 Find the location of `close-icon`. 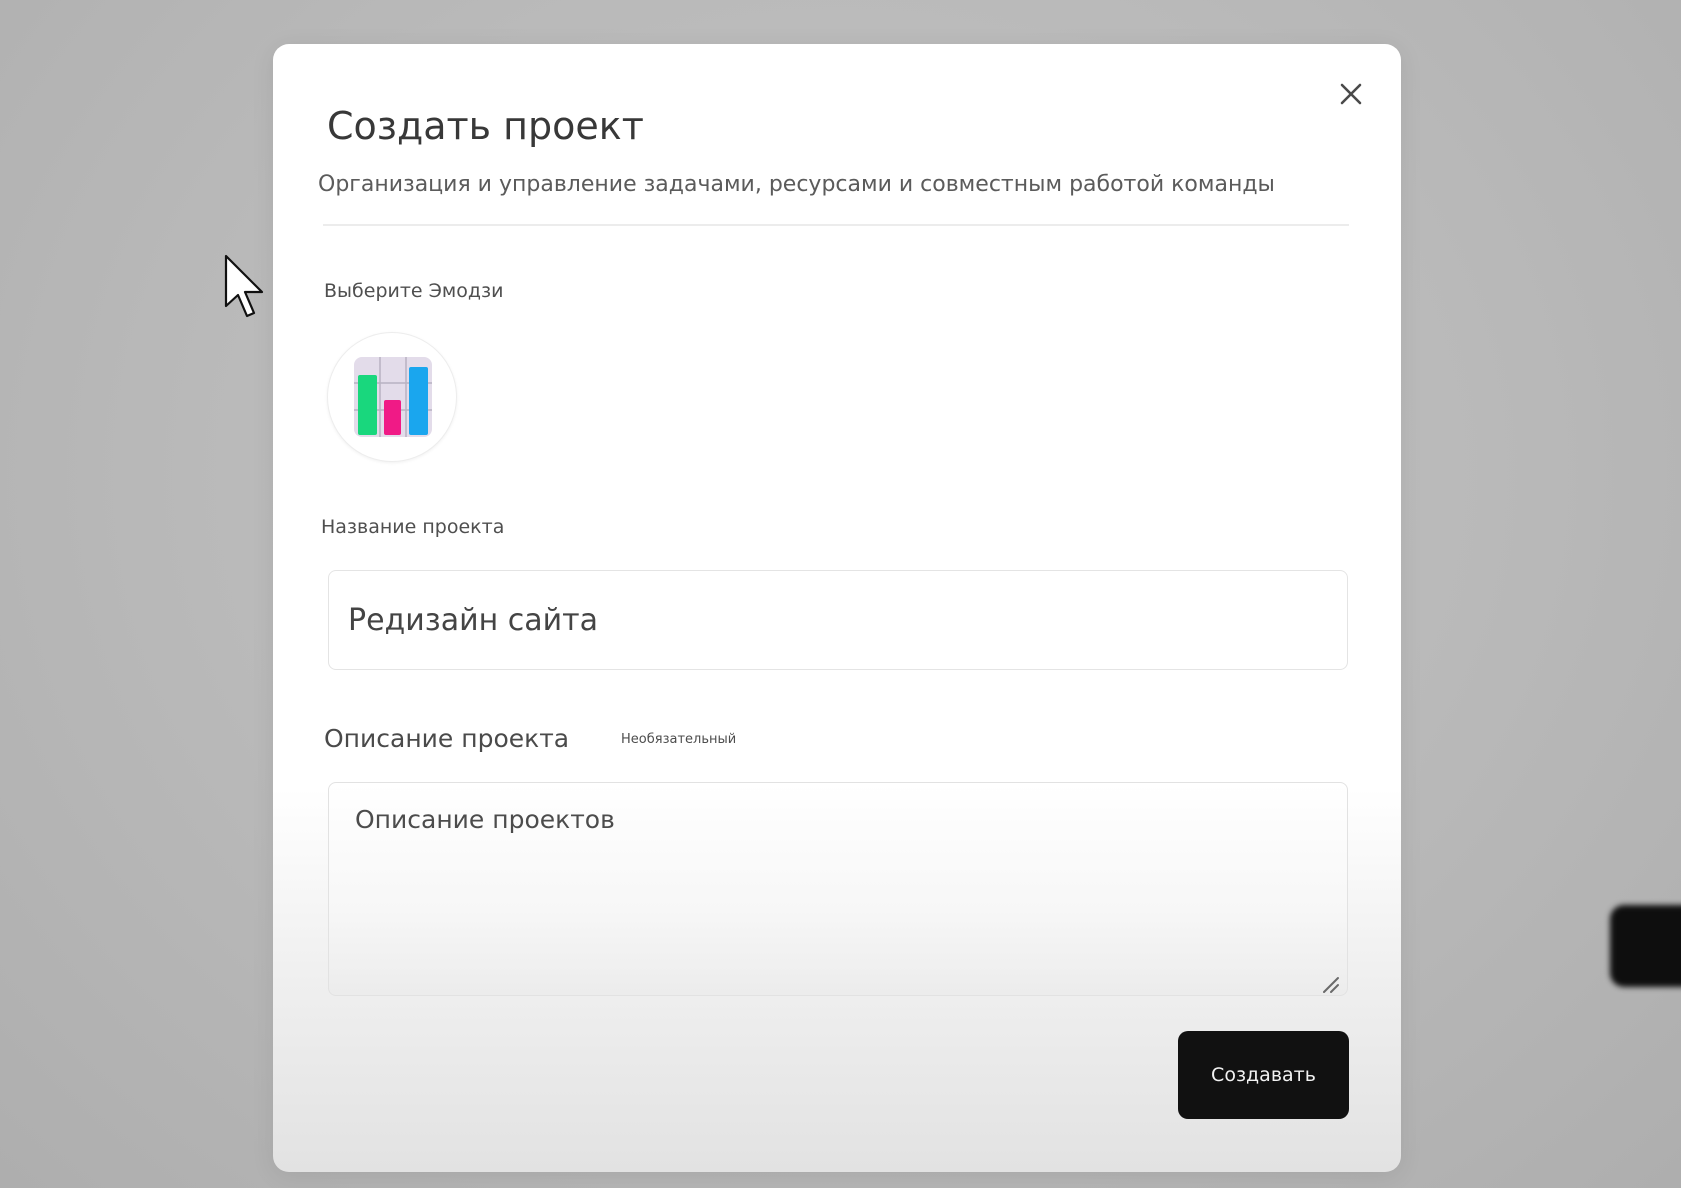

close-icon is located at coordinates (1351, 94).